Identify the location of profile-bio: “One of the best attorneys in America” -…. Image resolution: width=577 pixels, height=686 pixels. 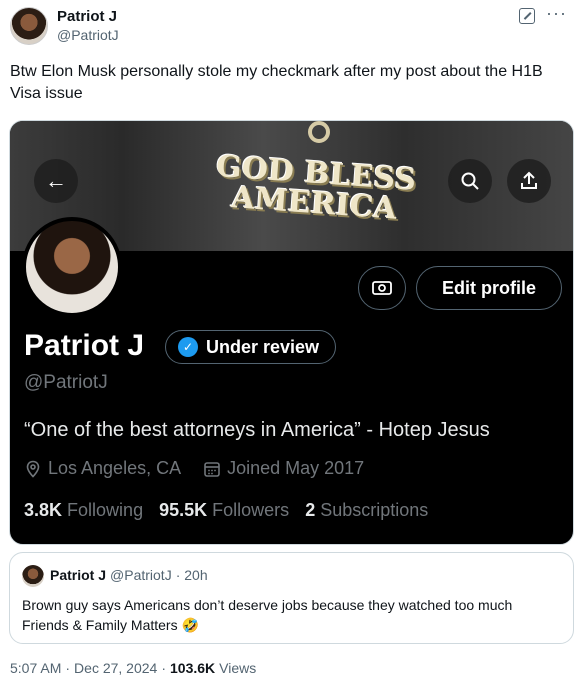
(257, 430).